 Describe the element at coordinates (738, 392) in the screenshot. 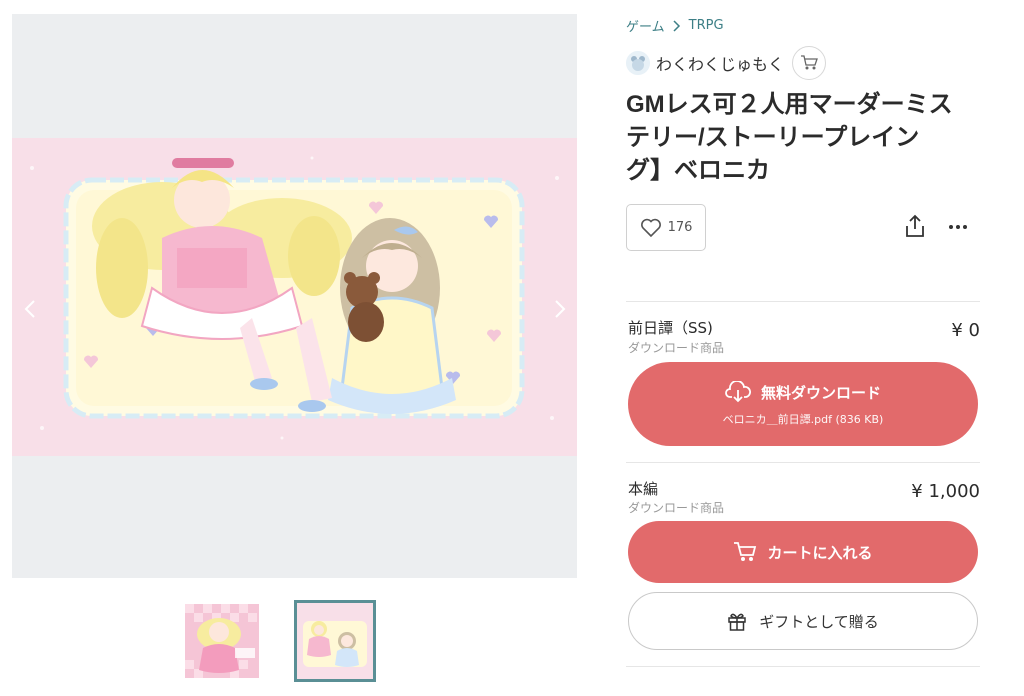

I see `download-cloud-icon` at that location.